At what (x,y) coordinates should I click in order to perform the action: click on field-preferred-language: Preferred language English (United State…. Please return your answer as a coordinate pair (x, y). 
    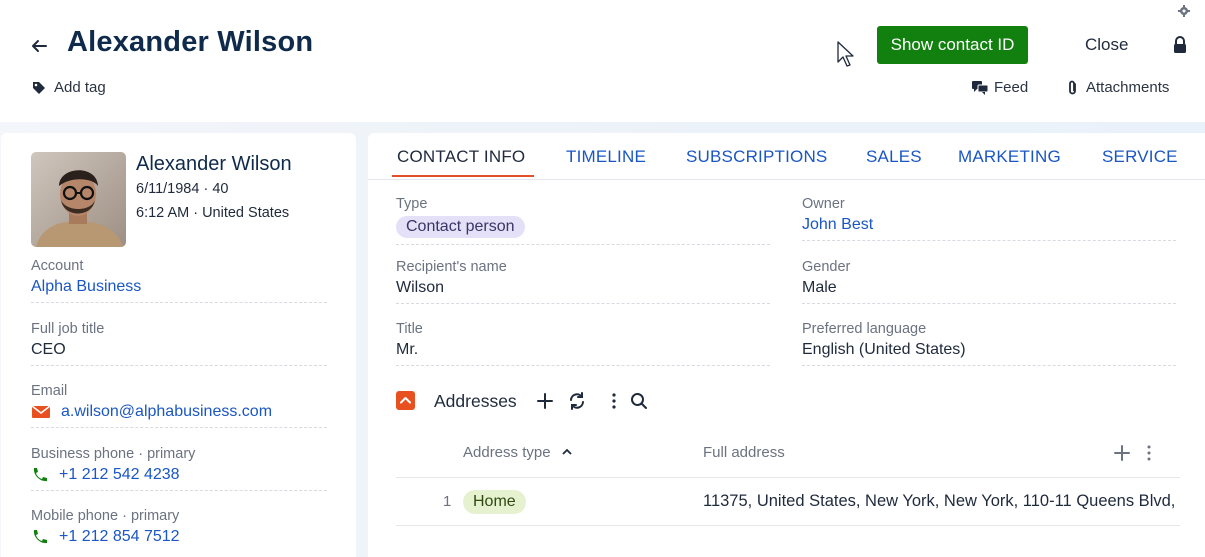
    Looking at the image, I should click on (989, 343).